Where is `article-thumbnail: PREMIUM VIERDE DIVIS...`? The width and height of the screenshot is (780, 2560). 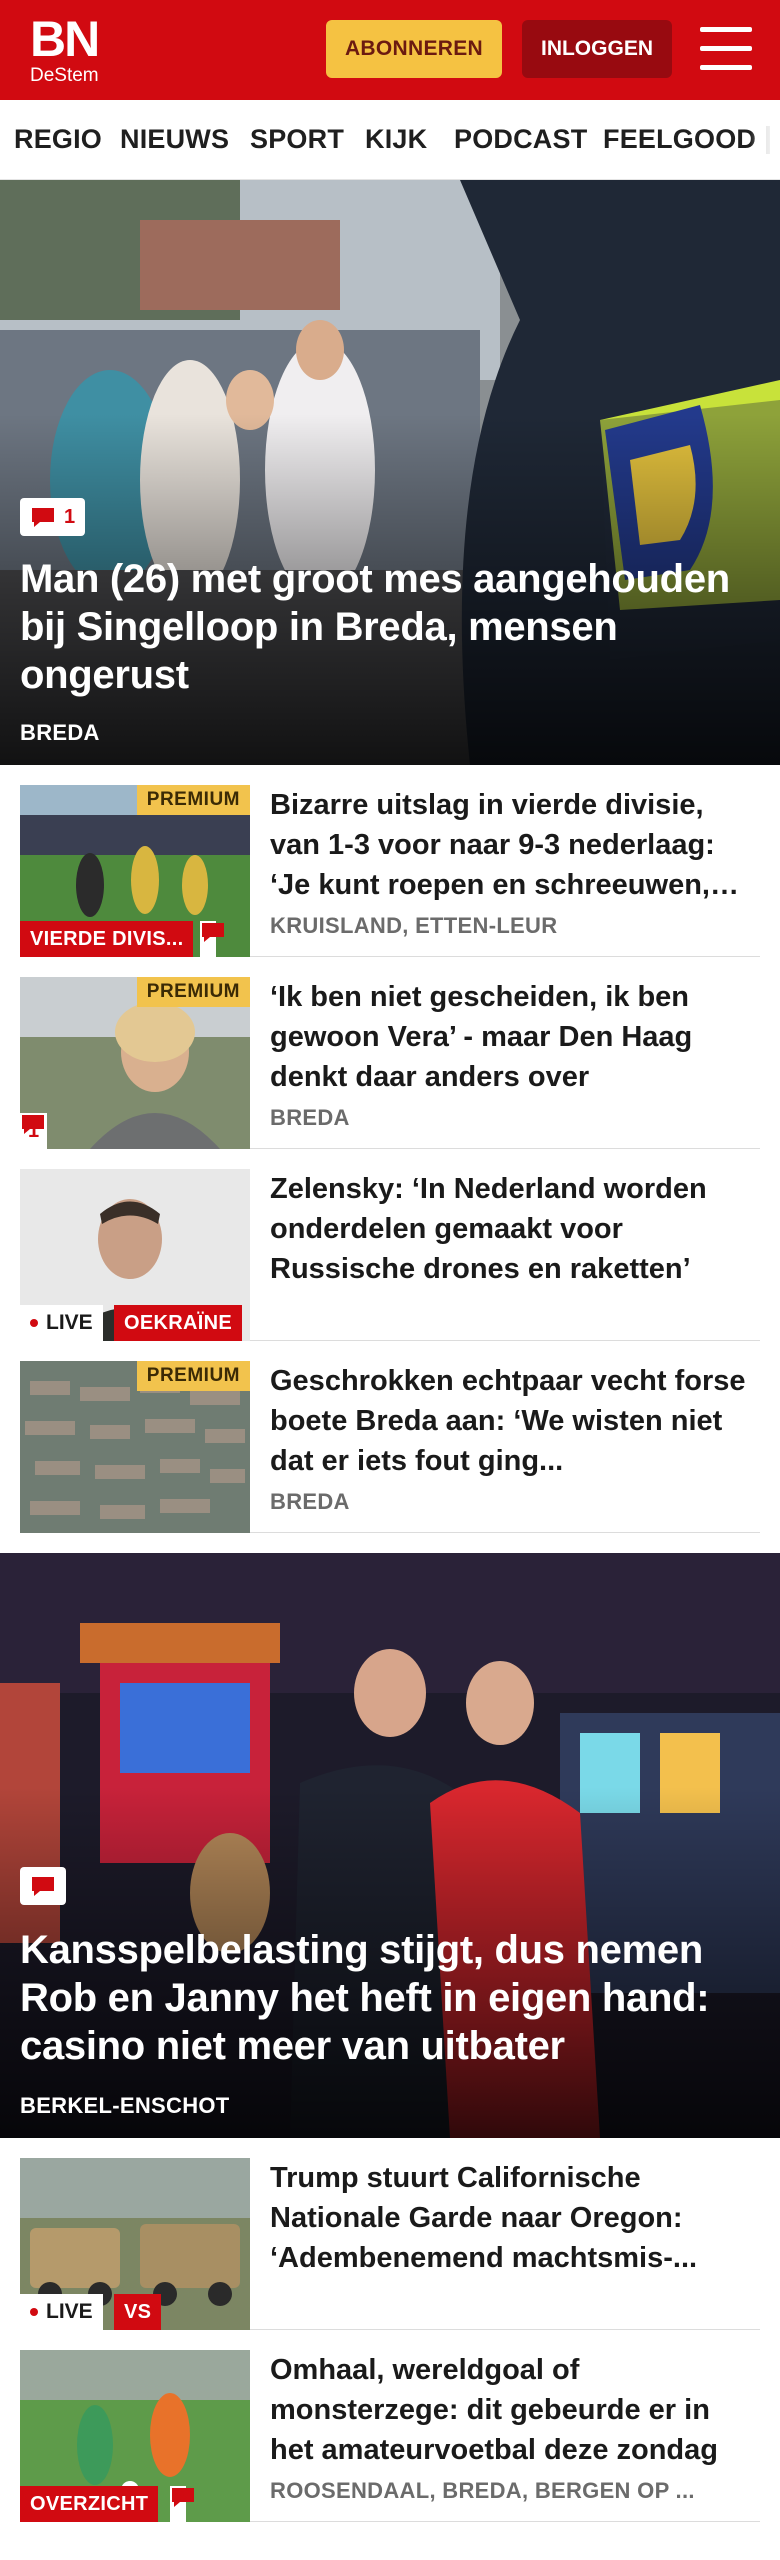 article-thumbnail: PREMIUM VIERDE DIVIS... is located at coordinates (135, 871).